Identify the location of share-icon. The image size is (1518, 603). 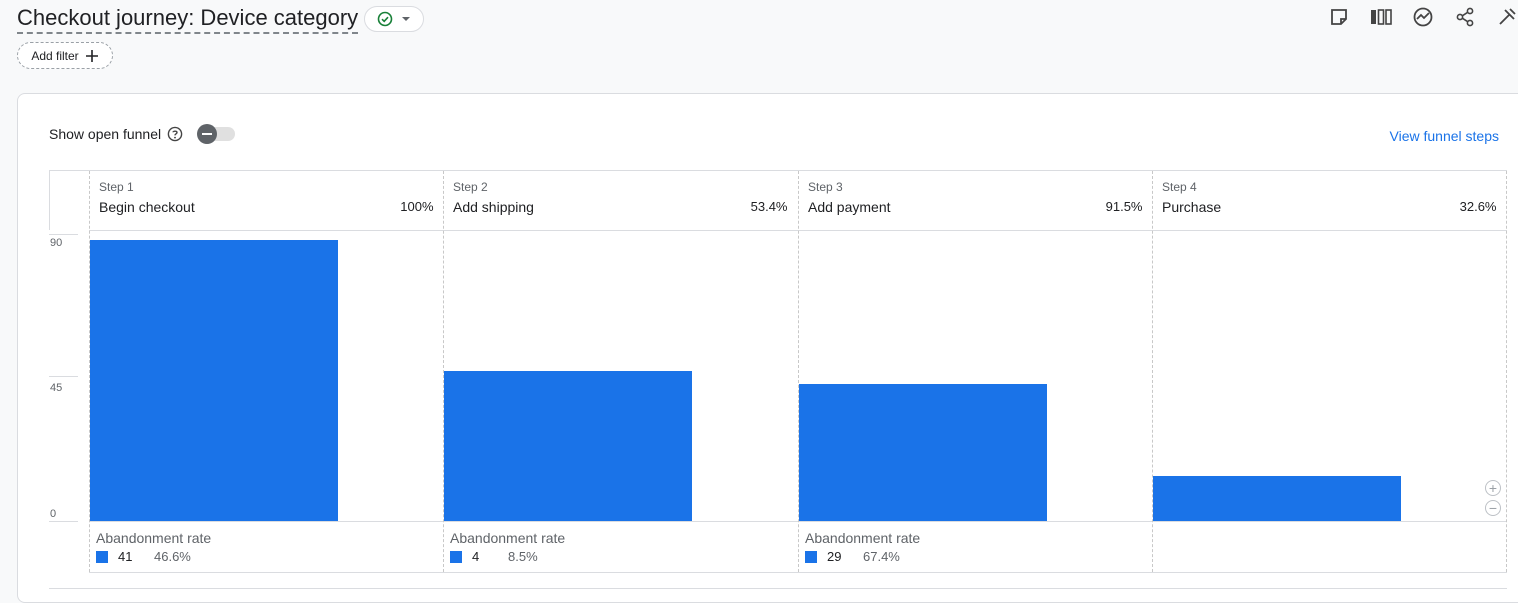
(1465, 17).